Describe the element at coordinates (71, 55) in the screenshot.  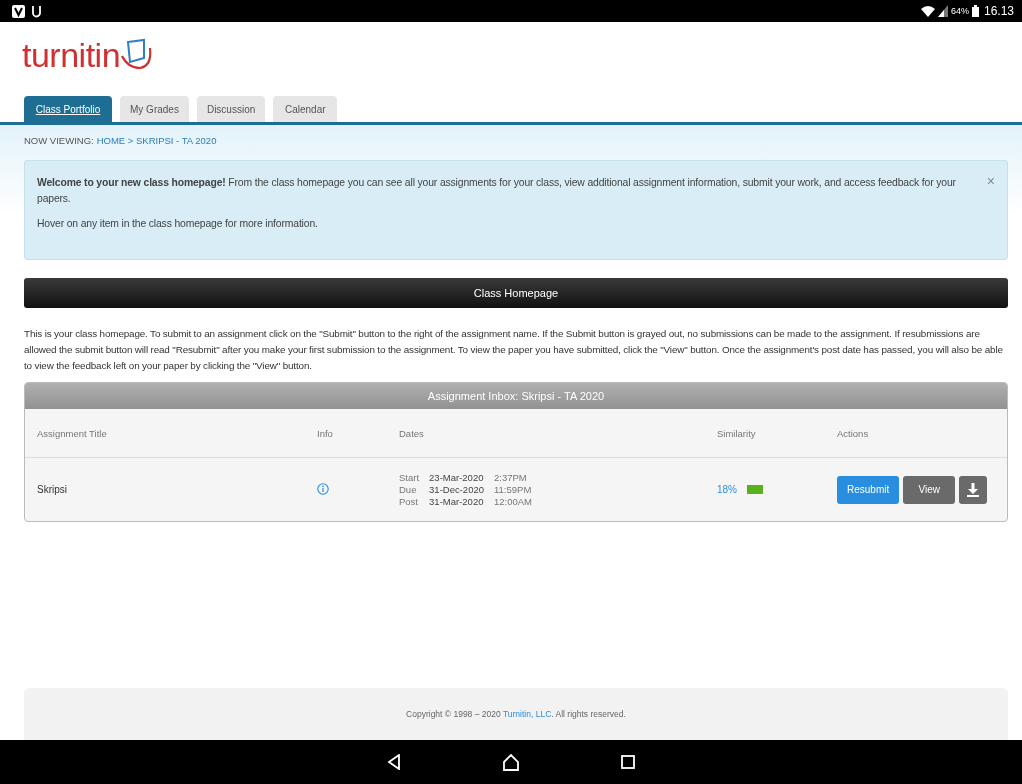
I see `logo-text: turnitin` at that location.